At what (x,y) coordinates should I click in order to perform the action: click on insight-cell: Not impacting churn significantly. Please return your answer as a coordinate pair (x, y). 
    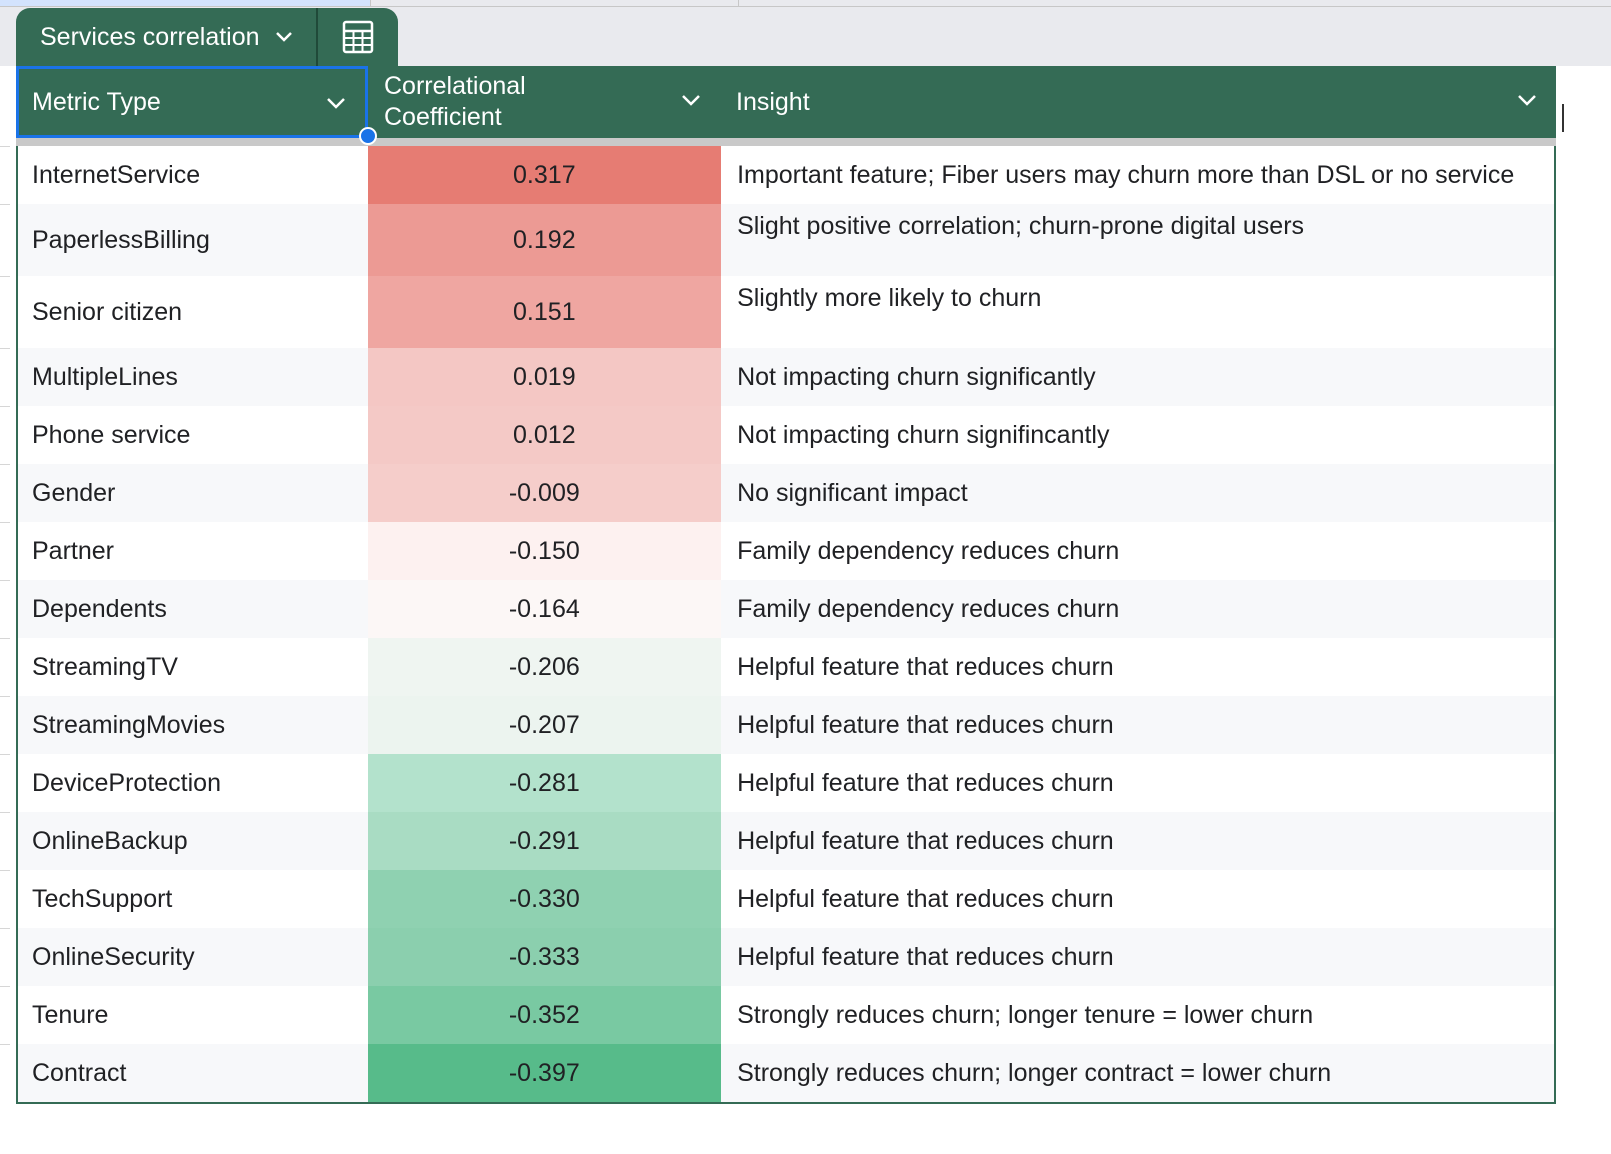
    Looking at the image, I should click on (1137, 377).